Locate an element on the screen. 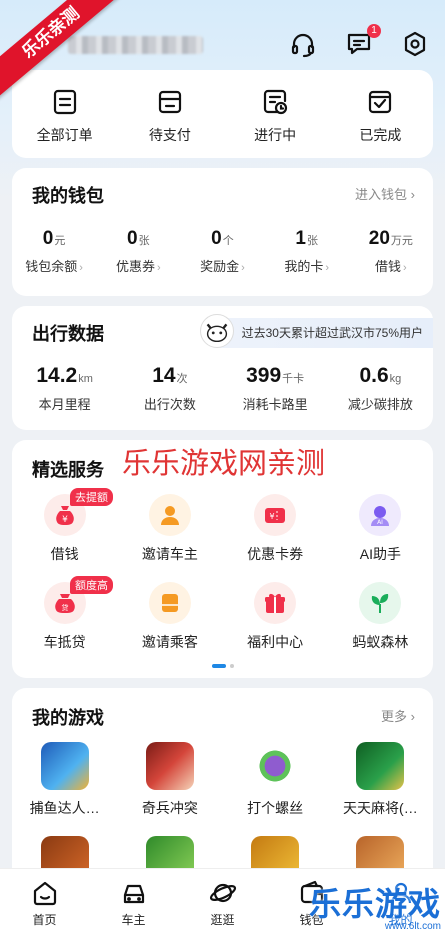  order-completed: 已完成 is located at coordinates (380, 116).